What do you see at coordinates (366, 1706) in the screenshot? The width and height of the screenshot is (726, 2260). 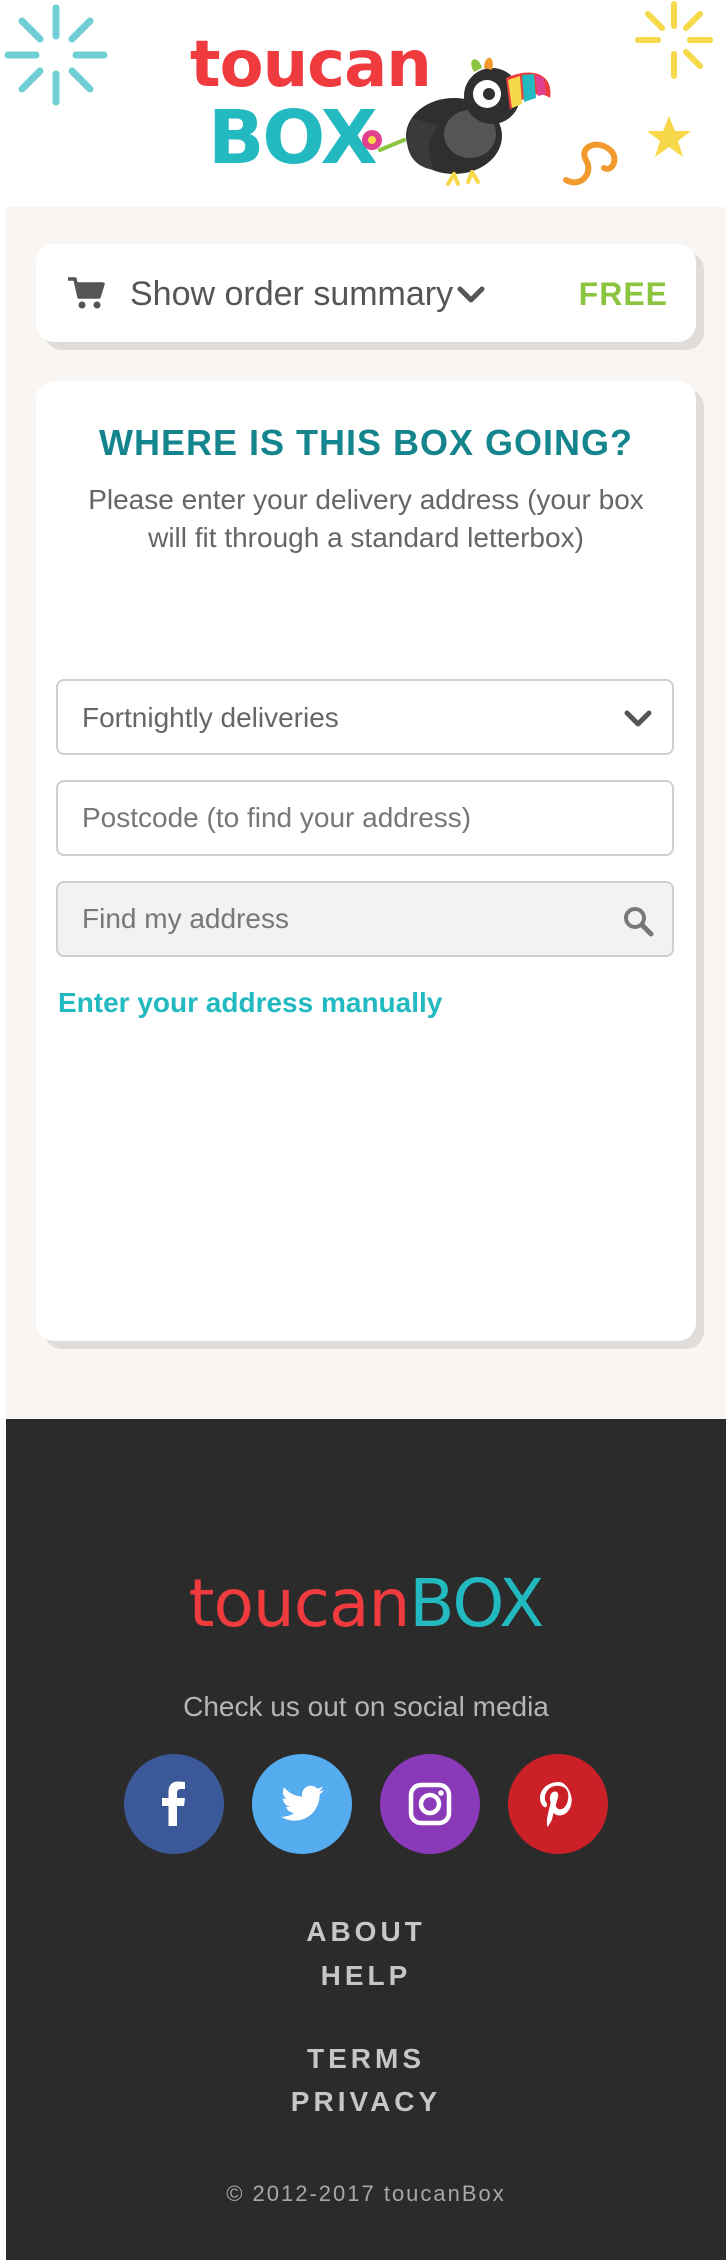 I see `social-caption: Check us out on social media` at bounding box center [366, 1706].